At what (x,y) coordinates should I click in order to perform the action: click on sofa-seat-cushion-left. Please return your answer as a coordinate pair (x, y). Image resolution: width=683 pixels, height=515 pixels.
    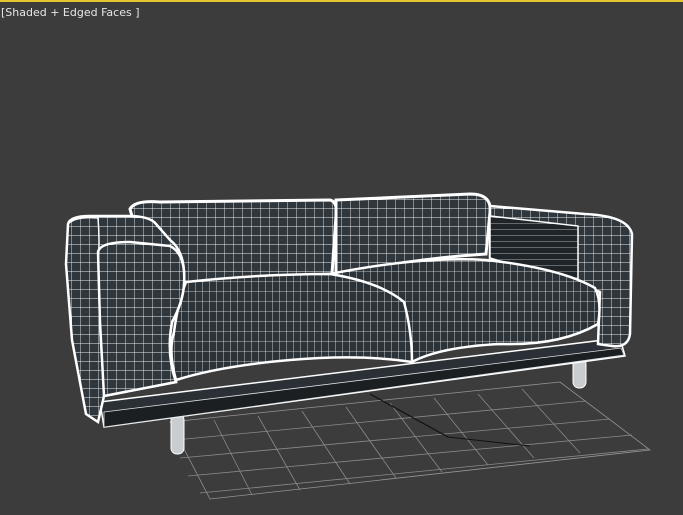
    Looking at the image, I should click on (292, 327).